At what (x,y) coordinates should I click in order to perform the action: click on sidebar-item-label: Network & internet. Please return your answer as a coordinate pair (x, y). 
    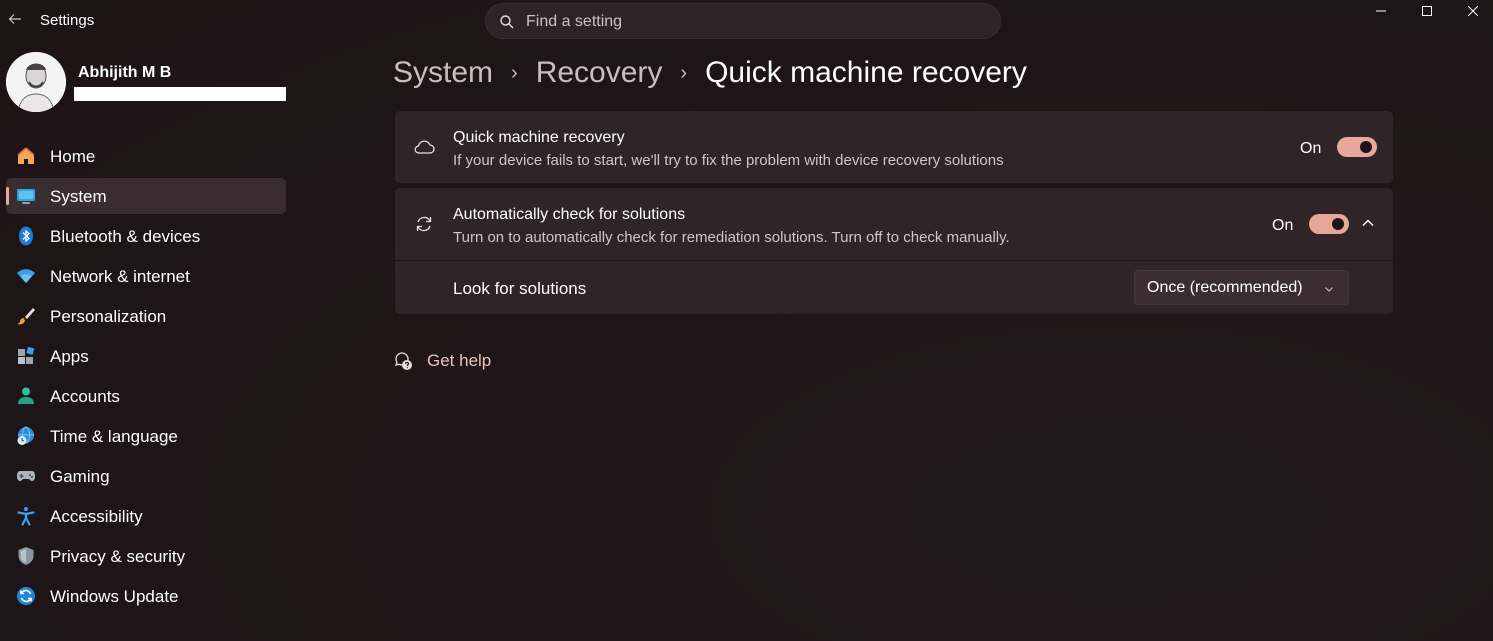
    Looking at the image, I should click on (120, 276).